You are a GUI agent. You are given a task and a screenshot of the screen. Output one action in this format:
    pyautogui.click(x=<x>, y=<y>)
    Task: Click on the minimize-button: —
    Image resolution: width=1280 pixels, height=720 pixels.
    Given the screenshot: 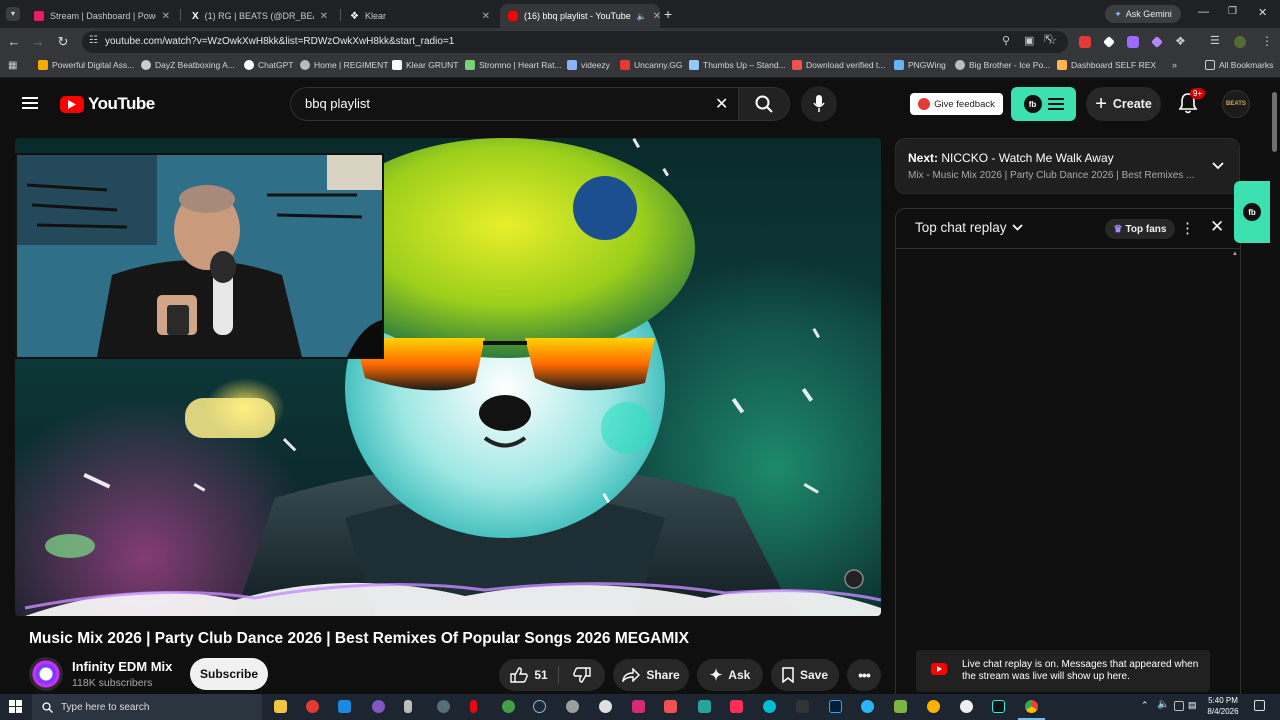 What is the action you would take?
    pyautogui.click(x=1203, y=12)
    